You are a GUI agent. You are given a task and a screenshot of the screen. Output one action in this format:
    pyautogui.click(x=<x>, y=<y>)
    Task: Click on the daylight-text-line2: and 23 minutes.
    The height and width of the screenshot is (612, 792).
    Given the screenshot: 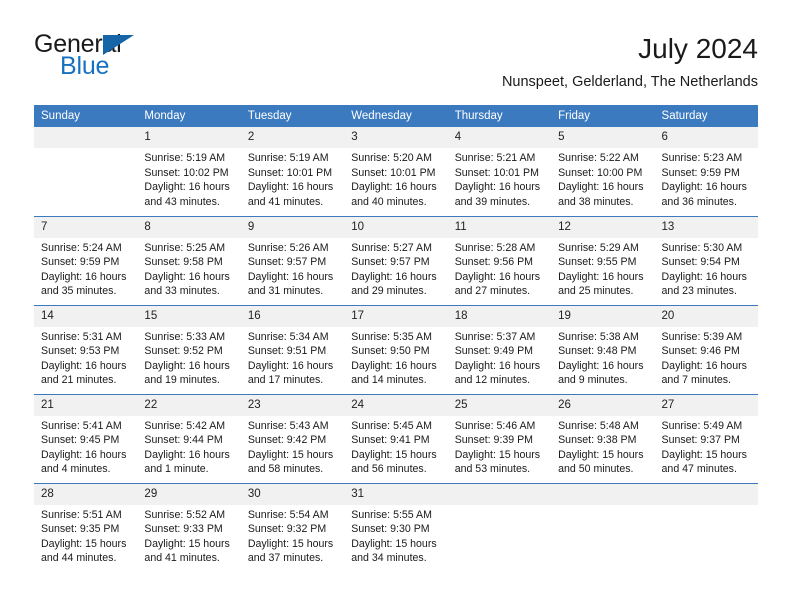 What is the action you would take?
    pyautogui.click(x=699, y=291)
    